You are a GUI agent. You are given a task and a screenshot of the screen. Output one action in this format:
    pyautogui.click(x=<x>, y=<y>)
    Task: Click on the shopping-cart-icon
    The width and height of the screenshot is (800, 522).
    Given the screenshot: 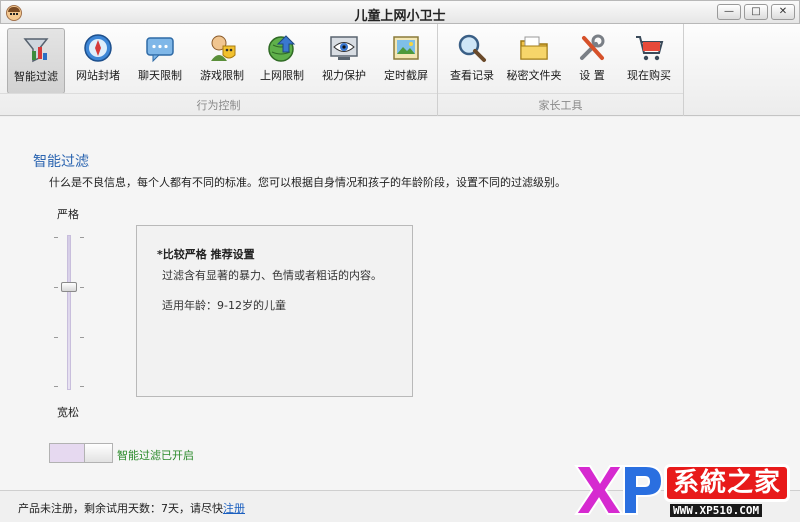 What is the action you would take?
    pyautogui.click(x=649, y=48)
    